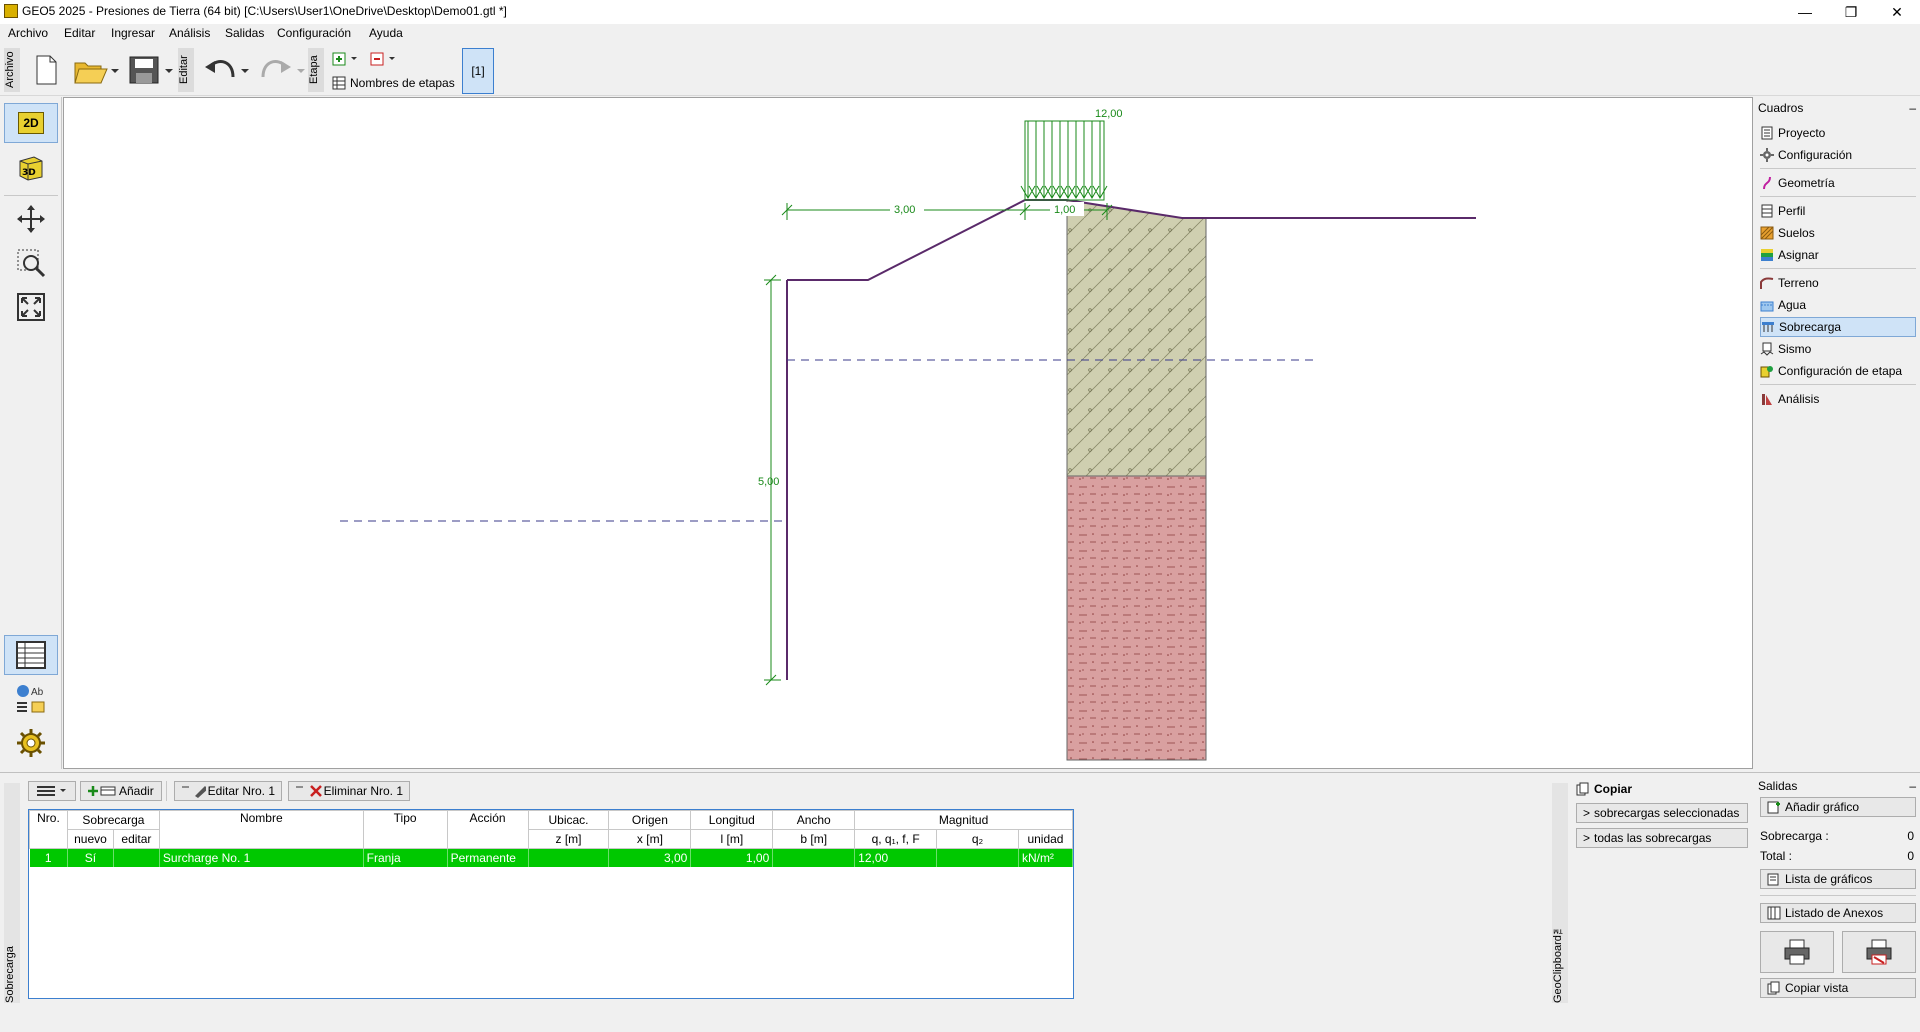  Describe the element at coordinates (1837, 856) in the screenshot. I see `total-count-row: Total : 0` at that location.